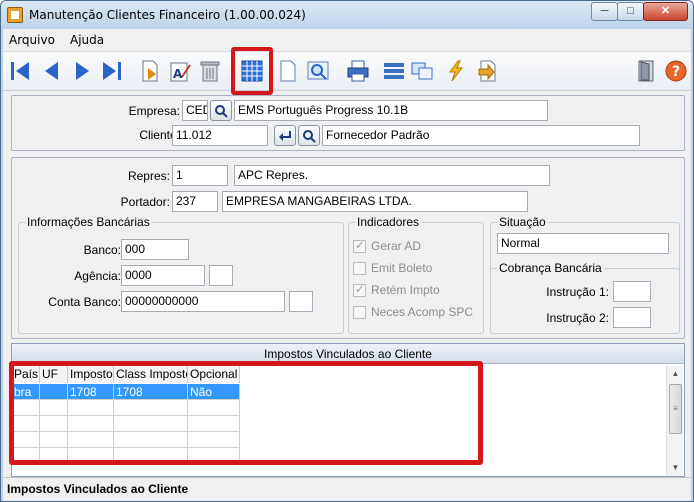 The width and height of the screenshot is (694, 502). I want to click on search-record-icon, so click(318, 71).